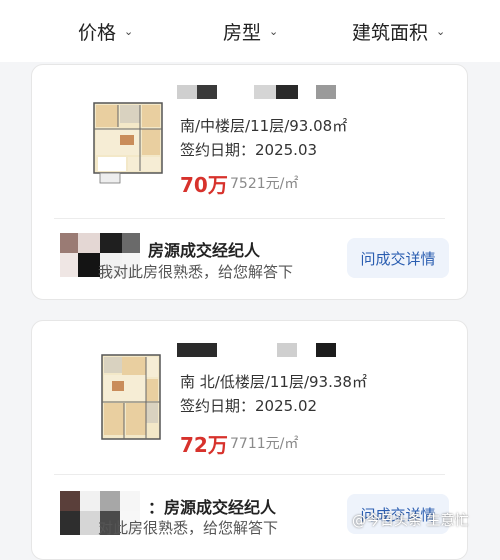  What do you see at coordinates (97, 33) in the screenshot?
I see `filter-price-label: 价格` at bounding box center [97, 33].